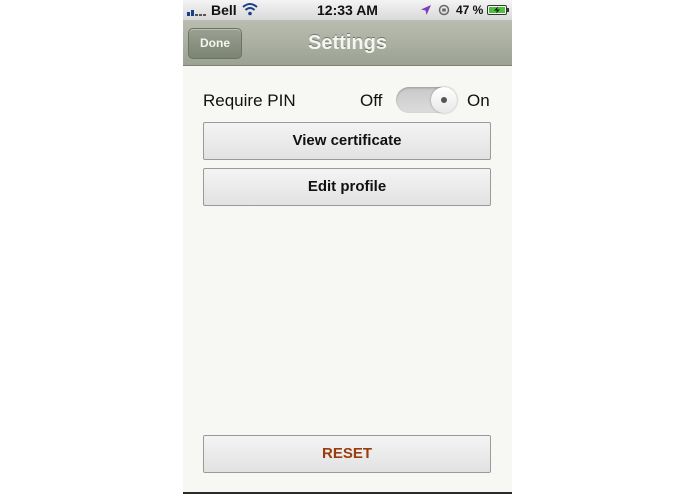 The width and height of the screenshot is (695, 494). What do you see at coordinates (470, 10) in the screenshot?
I see `battery-percentage: 47 %` at bounding box center [470, 10].